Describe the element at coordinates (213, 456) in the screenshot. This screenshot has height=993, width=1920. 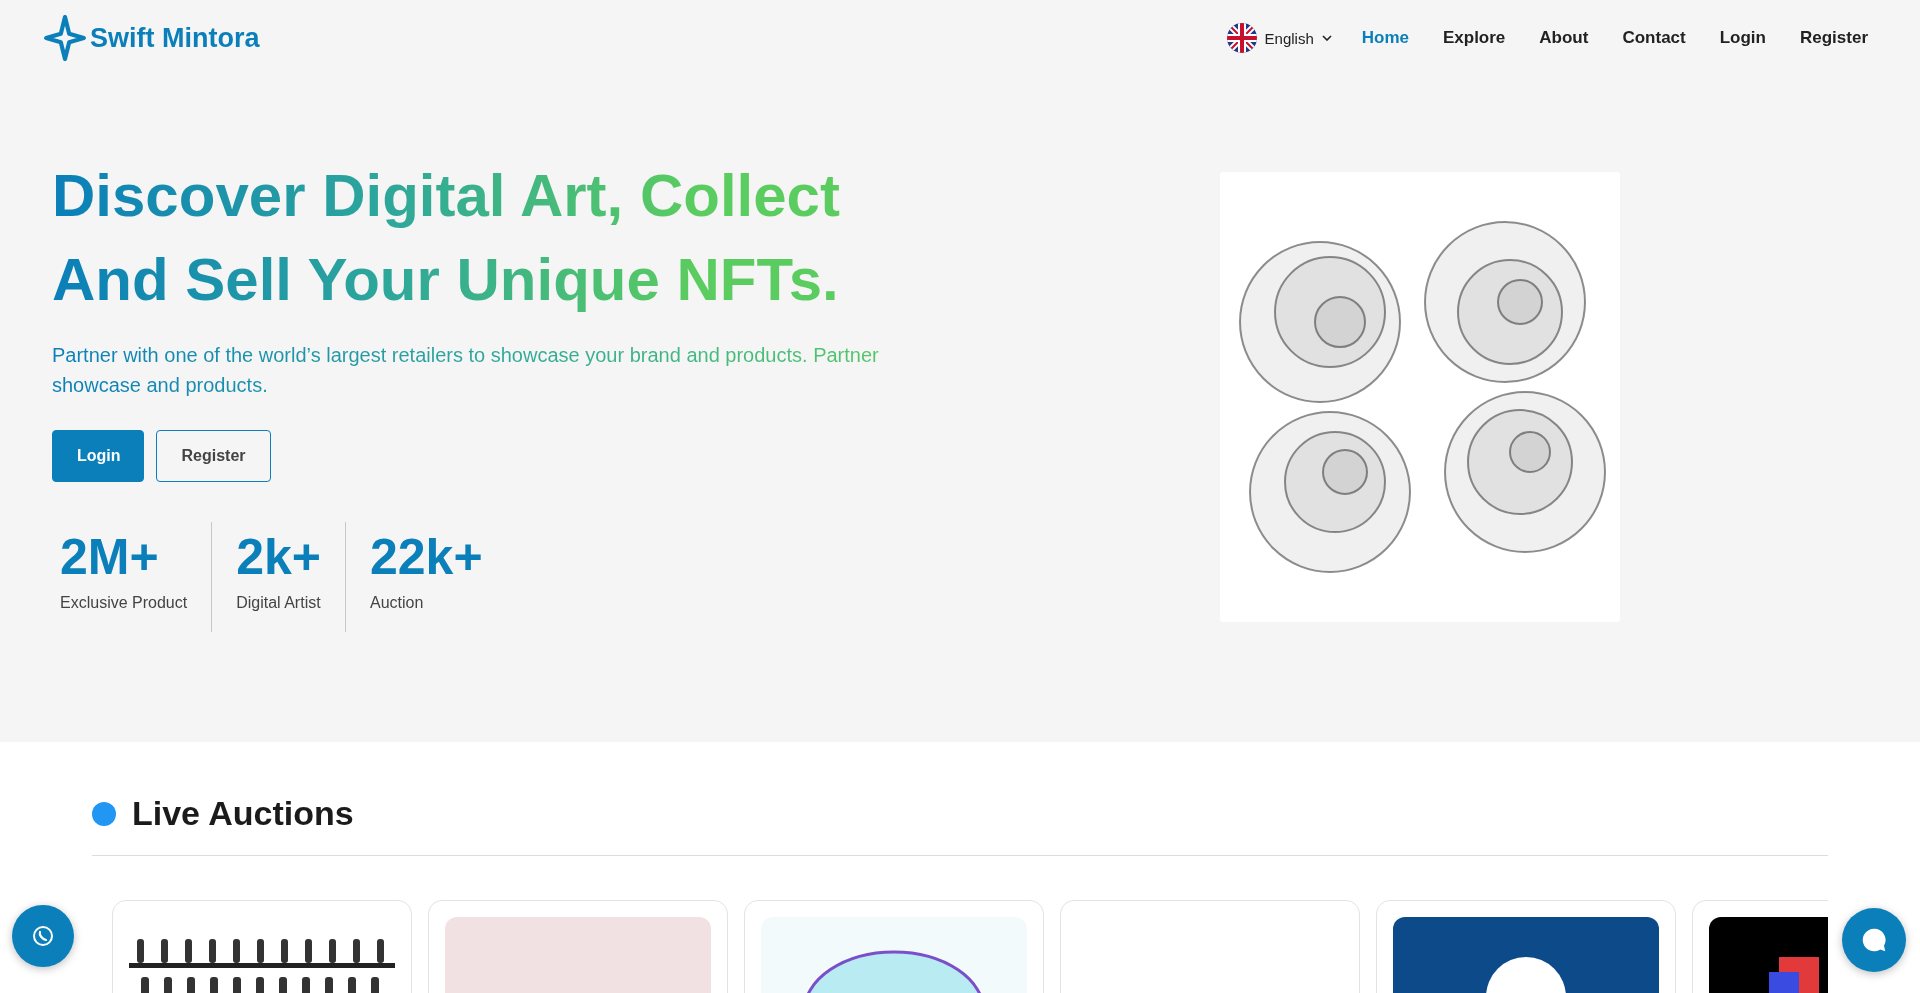
I see `register-button: Register` at that location.